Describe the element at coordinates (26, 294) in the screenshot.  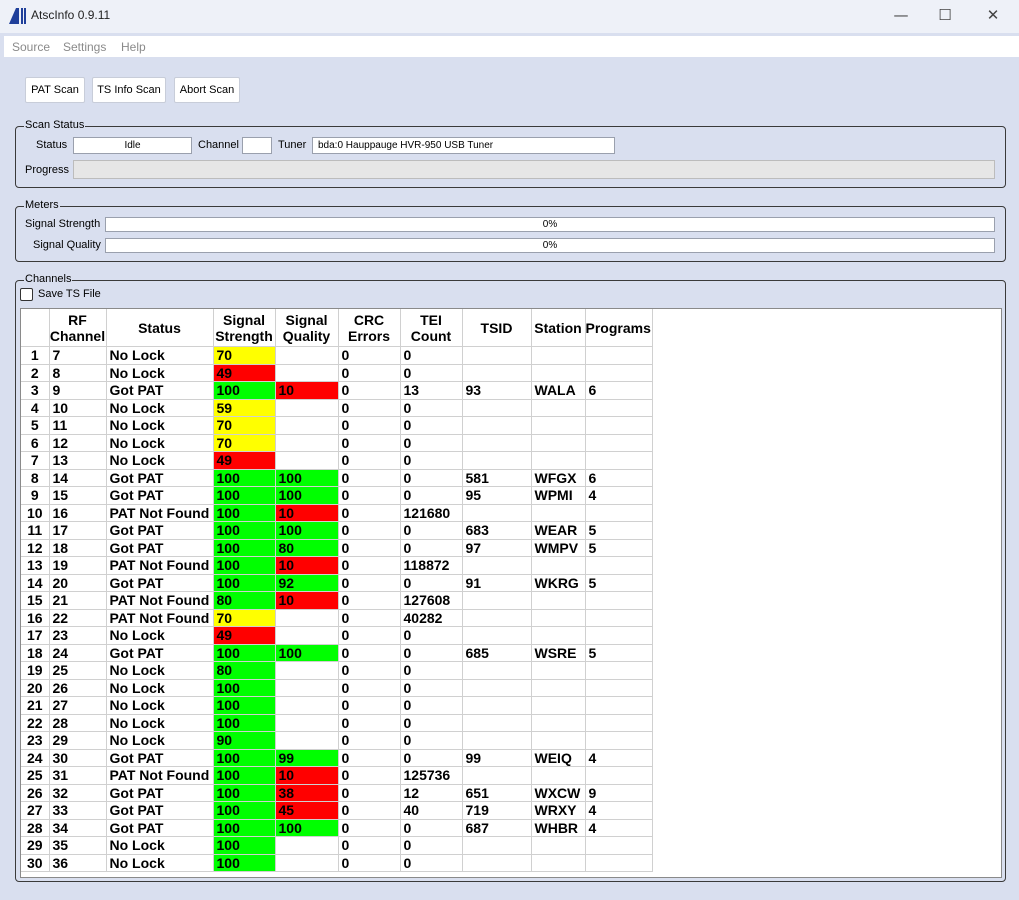
I see `save-ts-checkbox` at that location.